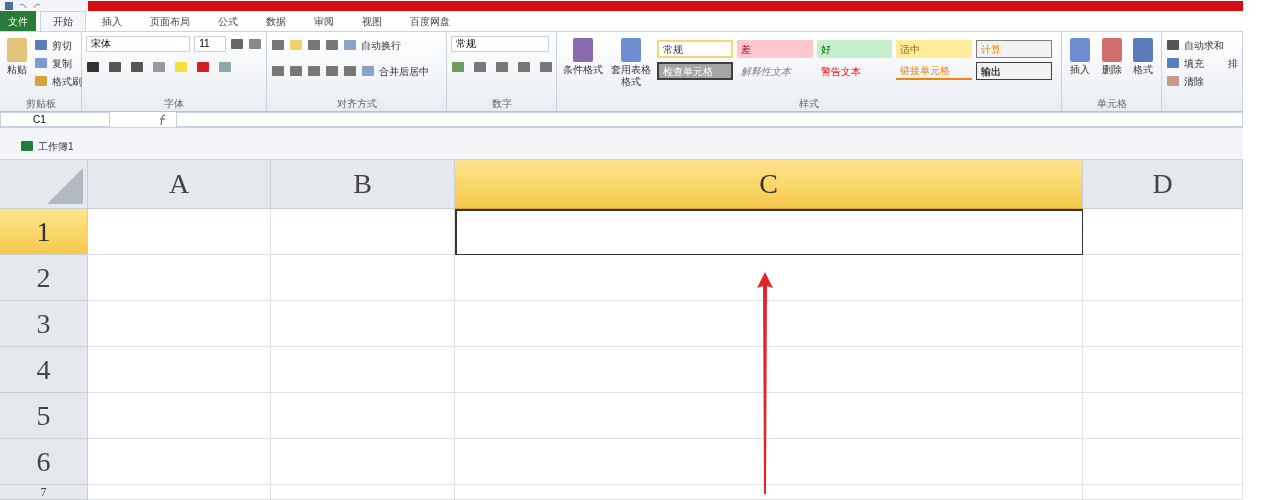  What do you see at coordinates (44, 416) in the screenshot?
I see `row-header: 5` at bounding box center [44, 416].